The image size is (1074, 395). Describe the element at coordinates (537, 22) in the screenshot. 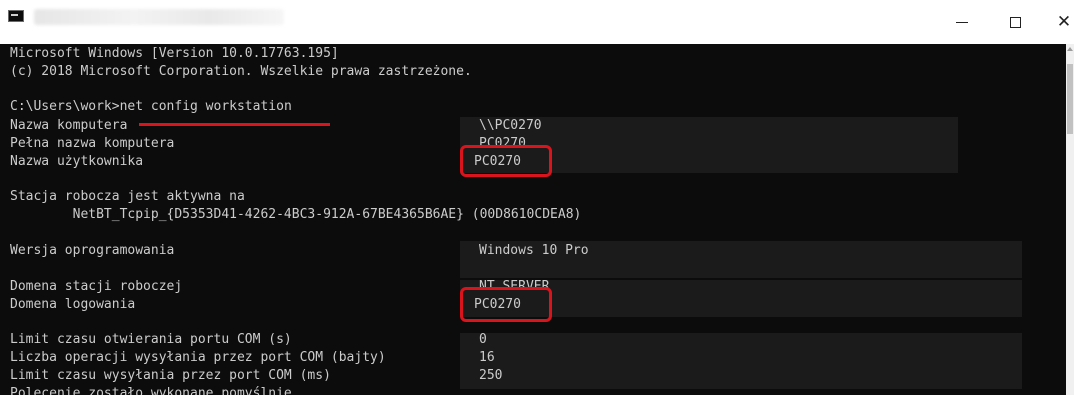

I see `title-bar: ✕` at that location.